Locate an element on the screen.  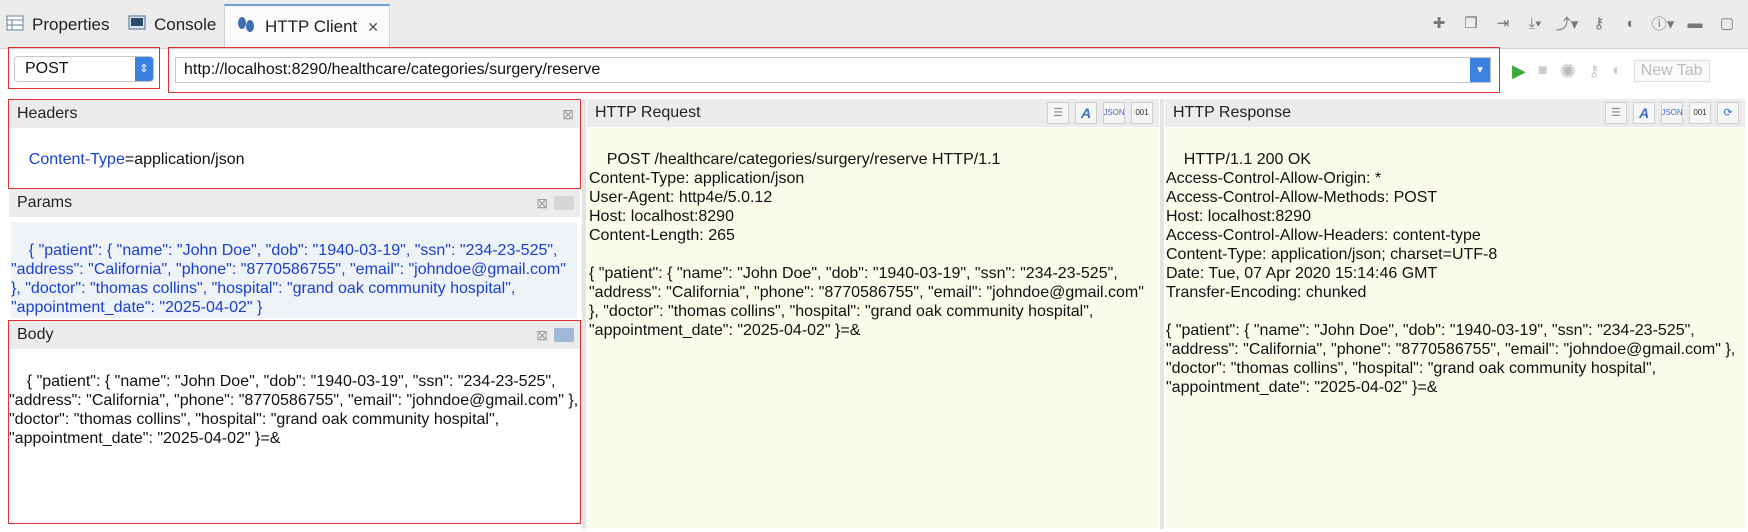
tab-label: Console is located at coordinates (185, 24).